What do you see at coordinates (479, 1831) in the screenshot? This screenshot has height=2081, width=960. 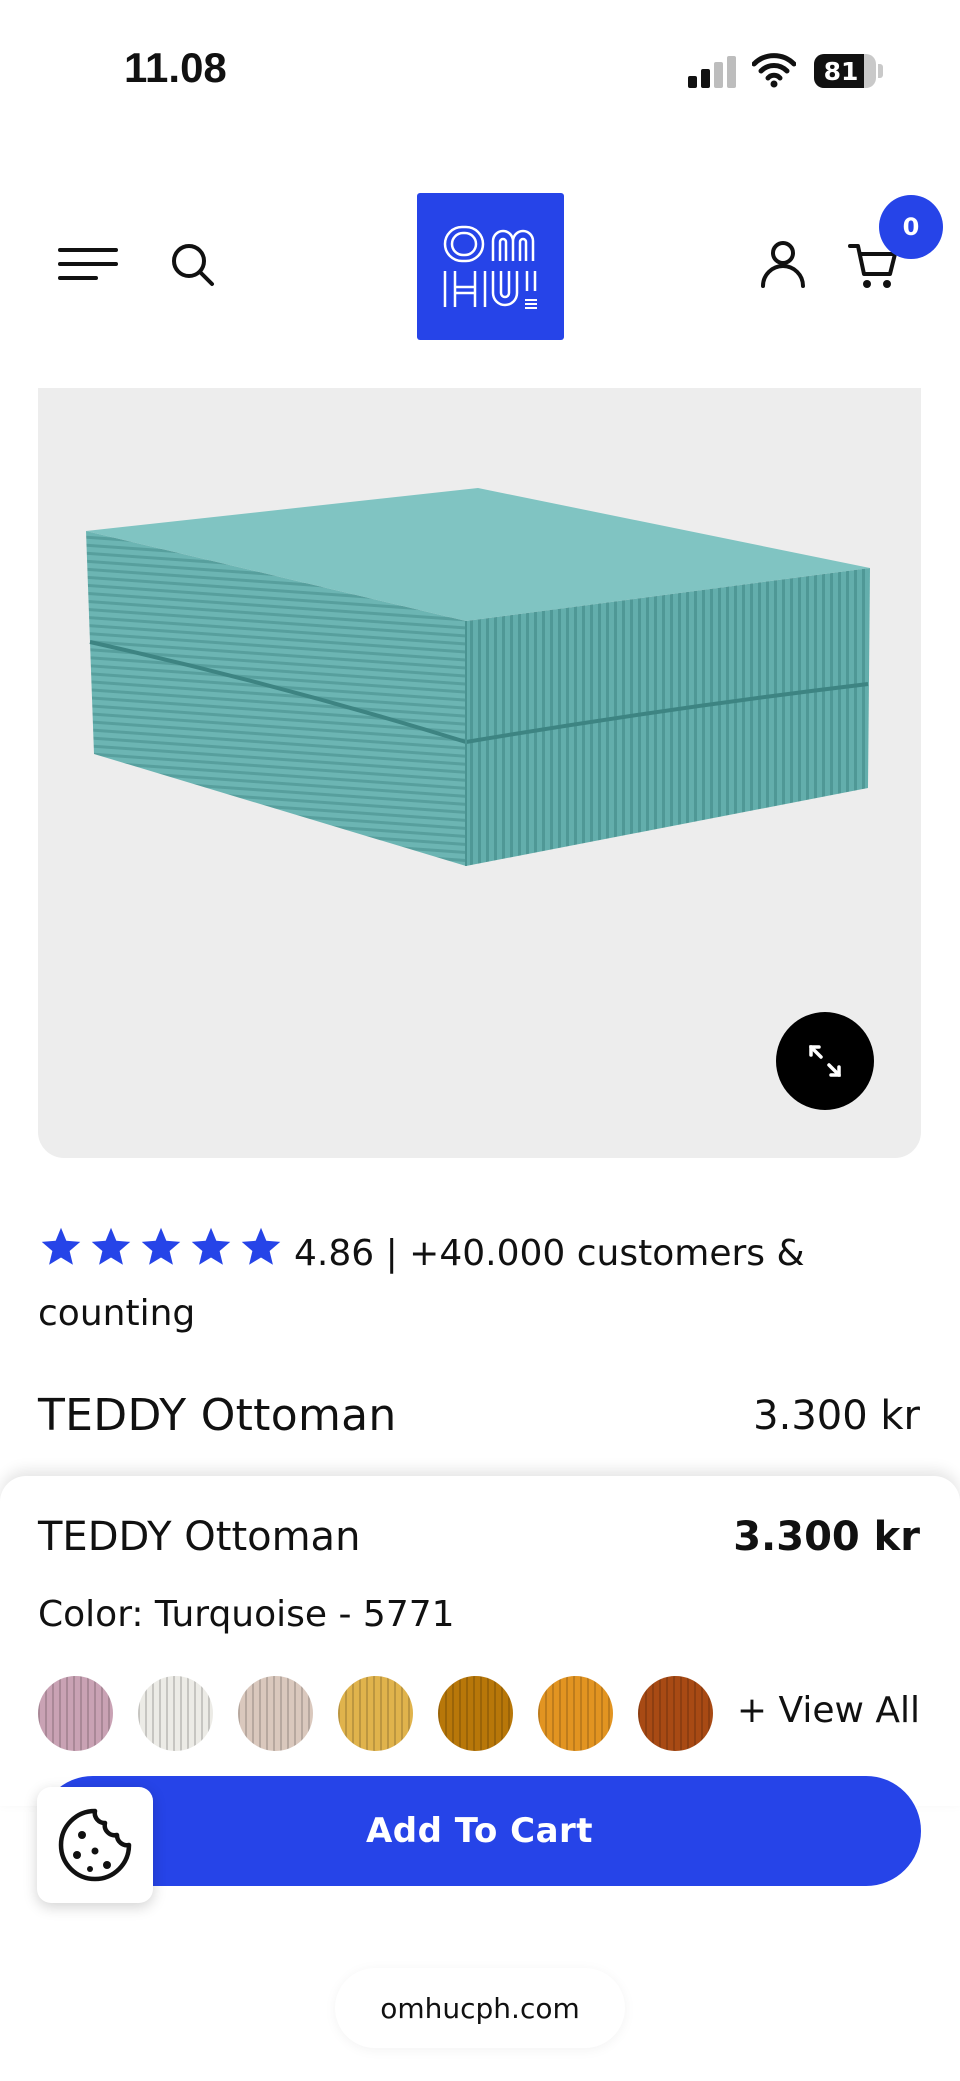 I see `add-to-cart-button: Add To Cart` at bounding box center [479, 1831].